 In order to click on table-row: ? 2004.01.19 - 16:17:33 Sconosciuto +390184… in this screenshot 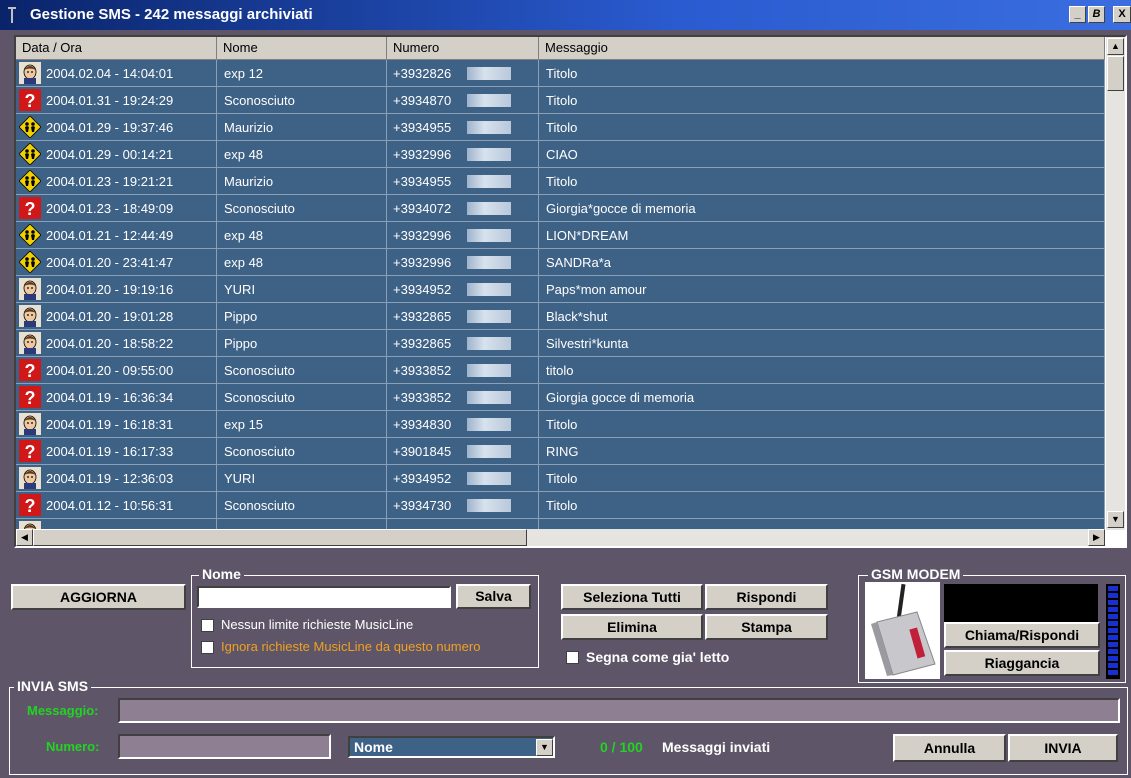, I will do `click(560, 451)`.